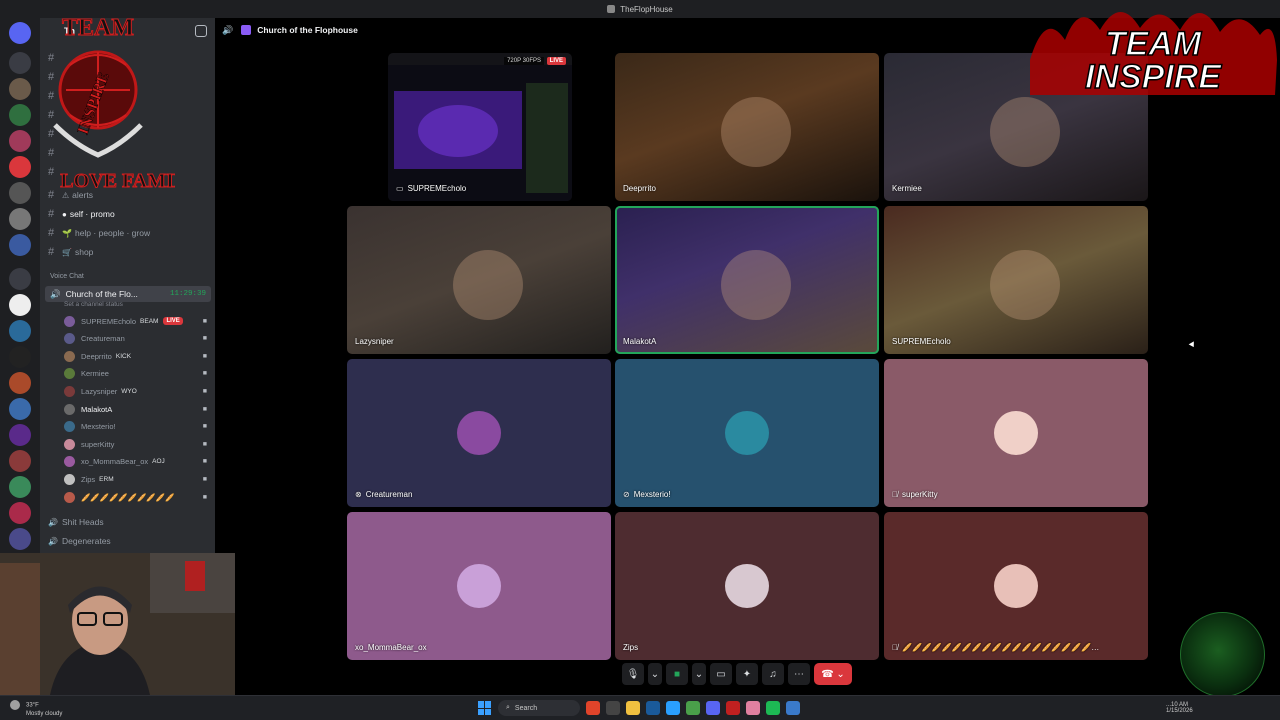 This screenshot has width=1280, height=720. Describe the element at coordinates (613, 708) in the screenshot. I see `task-view-icon` at that location.